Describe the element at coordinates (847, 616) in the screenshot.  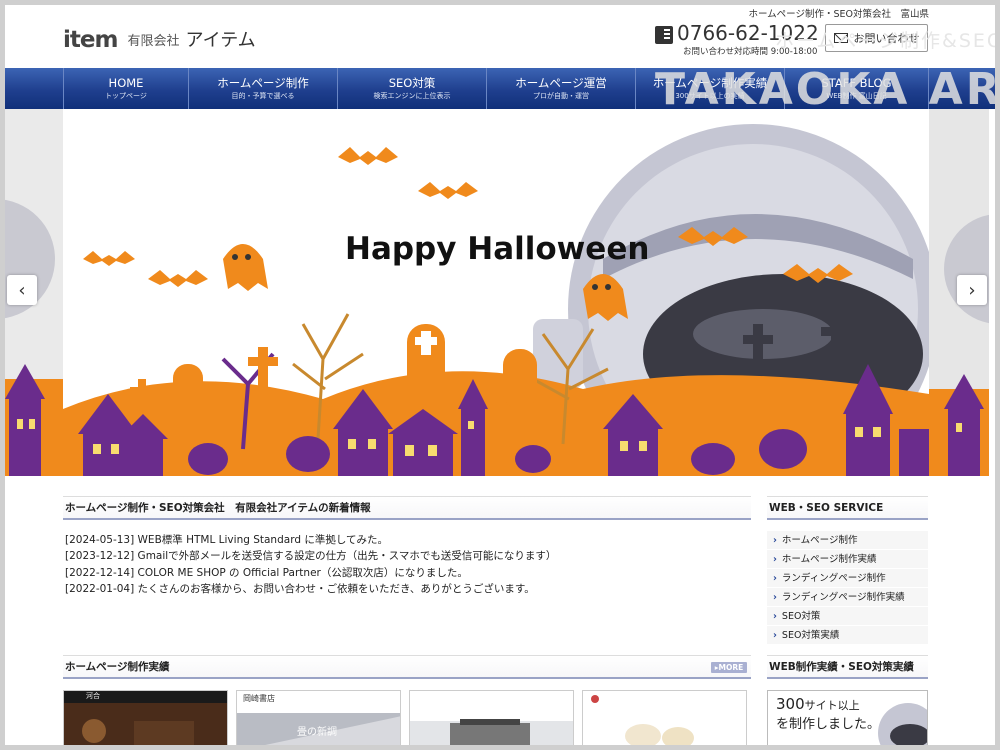
I see `service-link: SEO対策` at that location.